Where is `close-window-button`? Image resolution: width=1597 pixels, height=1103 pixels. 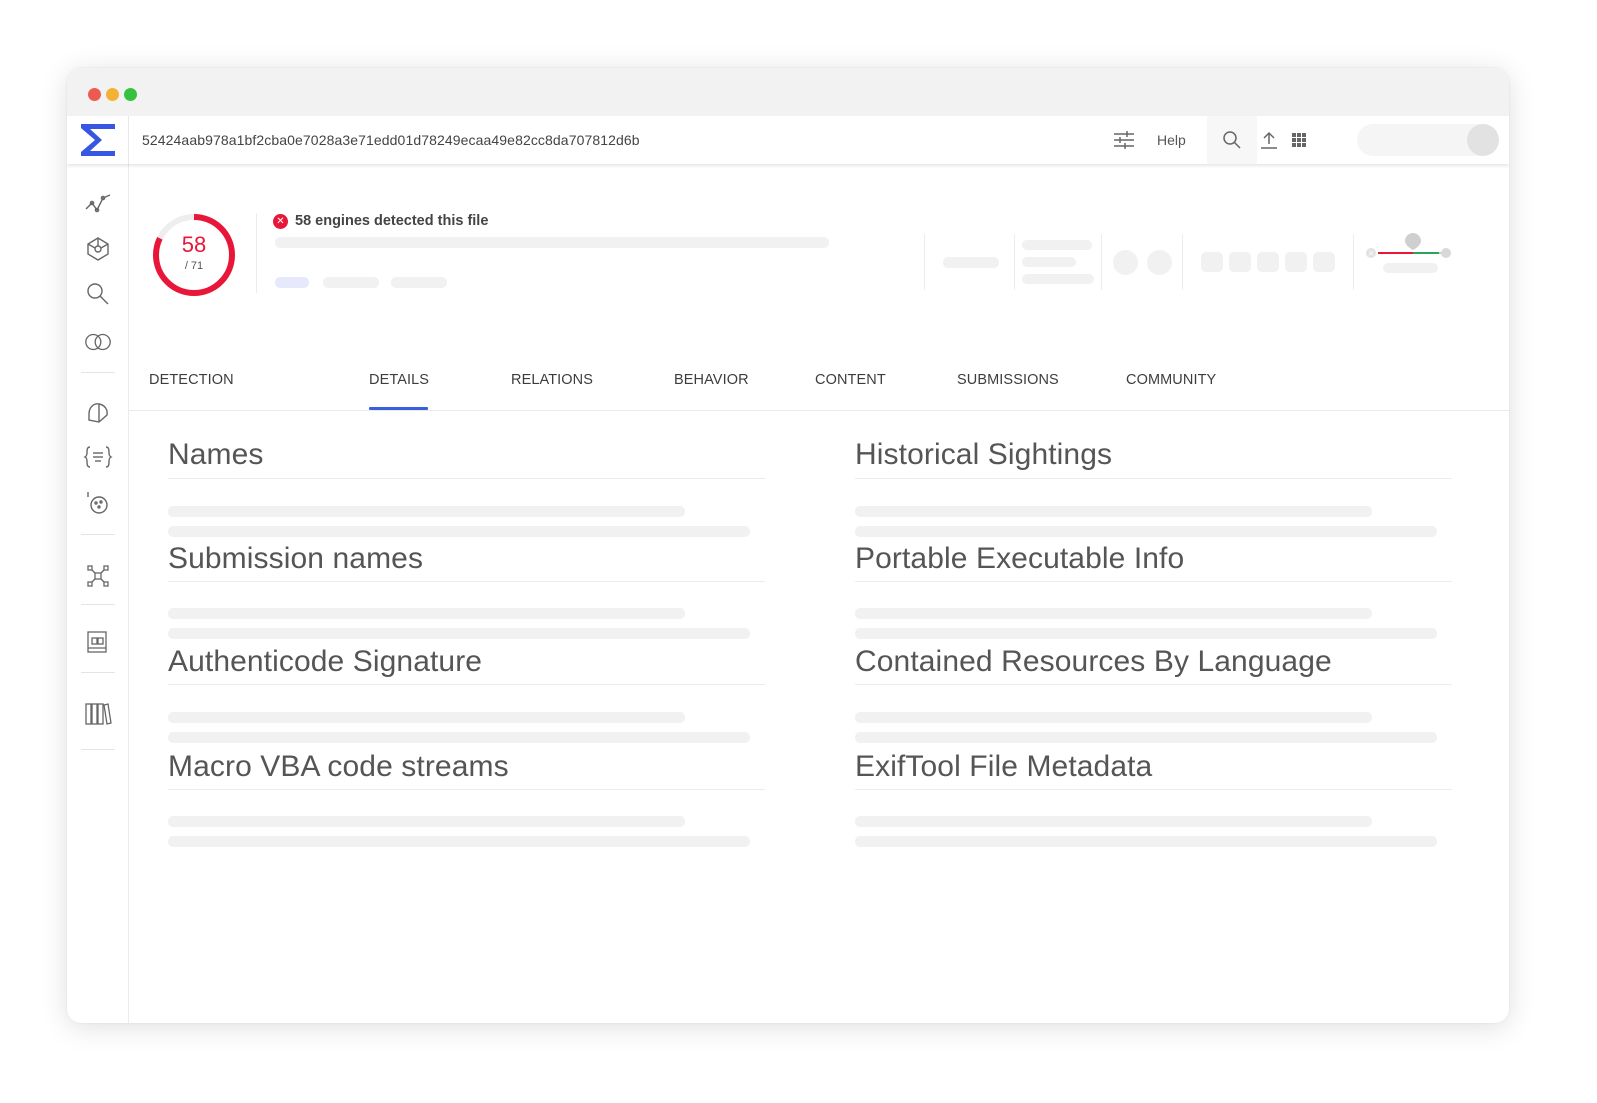 close-window-button is located at coordinates (94, 94).